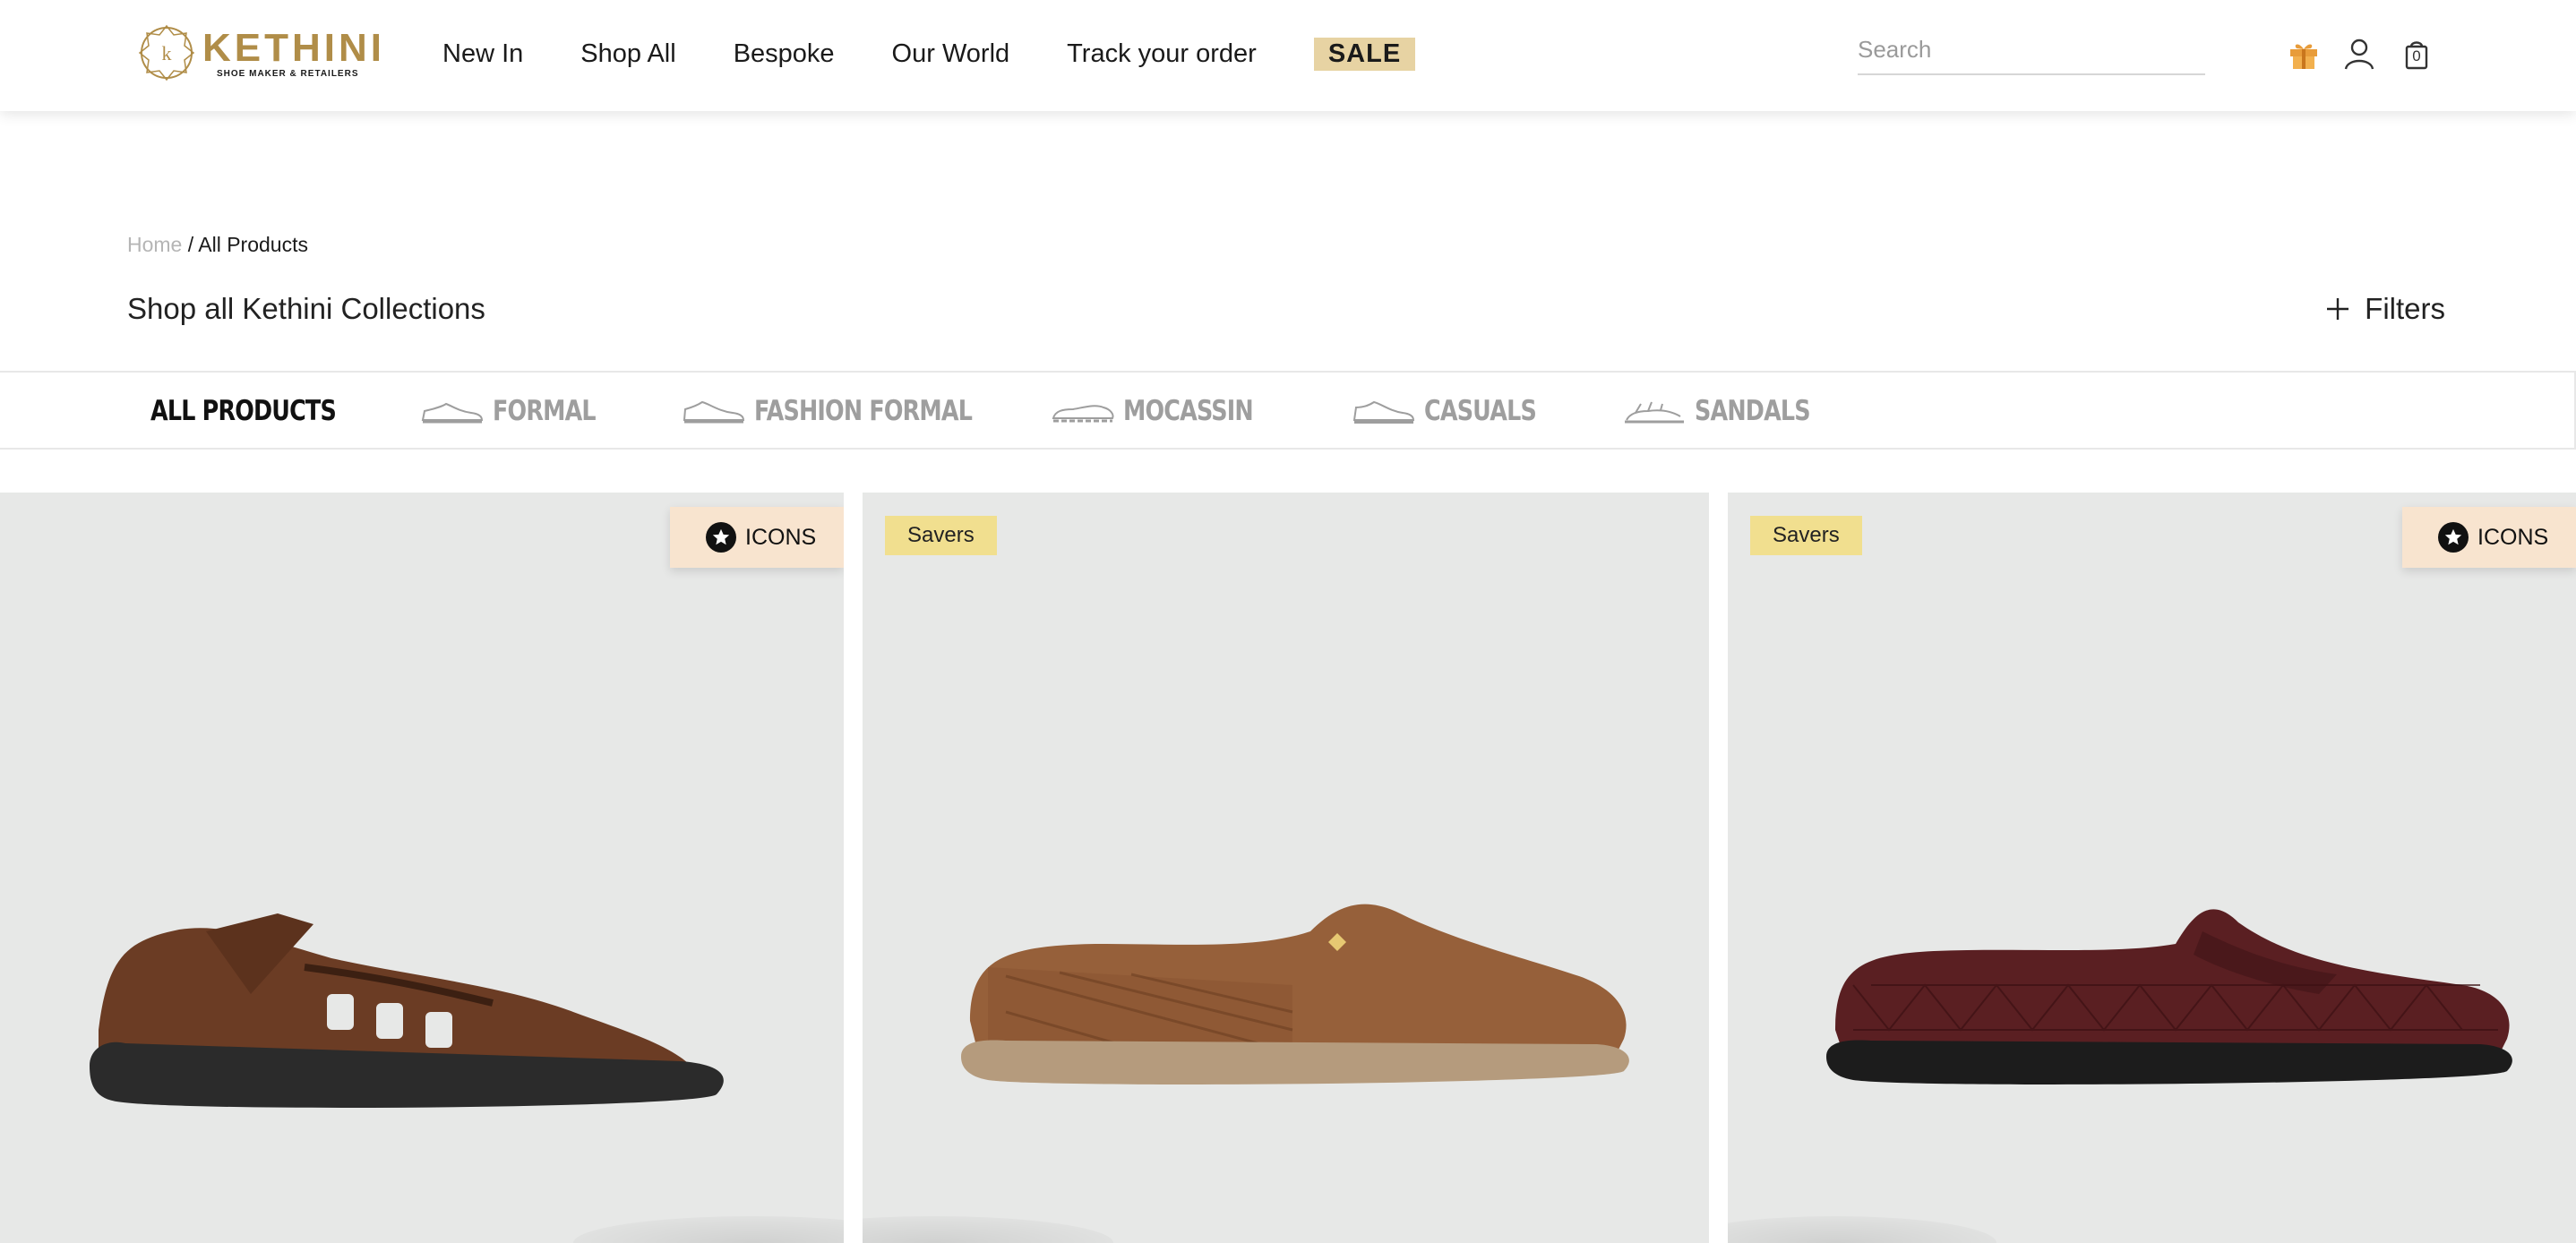 The image size is (2576, 1243). Describe the element at coordinates (714, 412) in the screenshot. I see `fashion-formal-shoe-icon` at that location.